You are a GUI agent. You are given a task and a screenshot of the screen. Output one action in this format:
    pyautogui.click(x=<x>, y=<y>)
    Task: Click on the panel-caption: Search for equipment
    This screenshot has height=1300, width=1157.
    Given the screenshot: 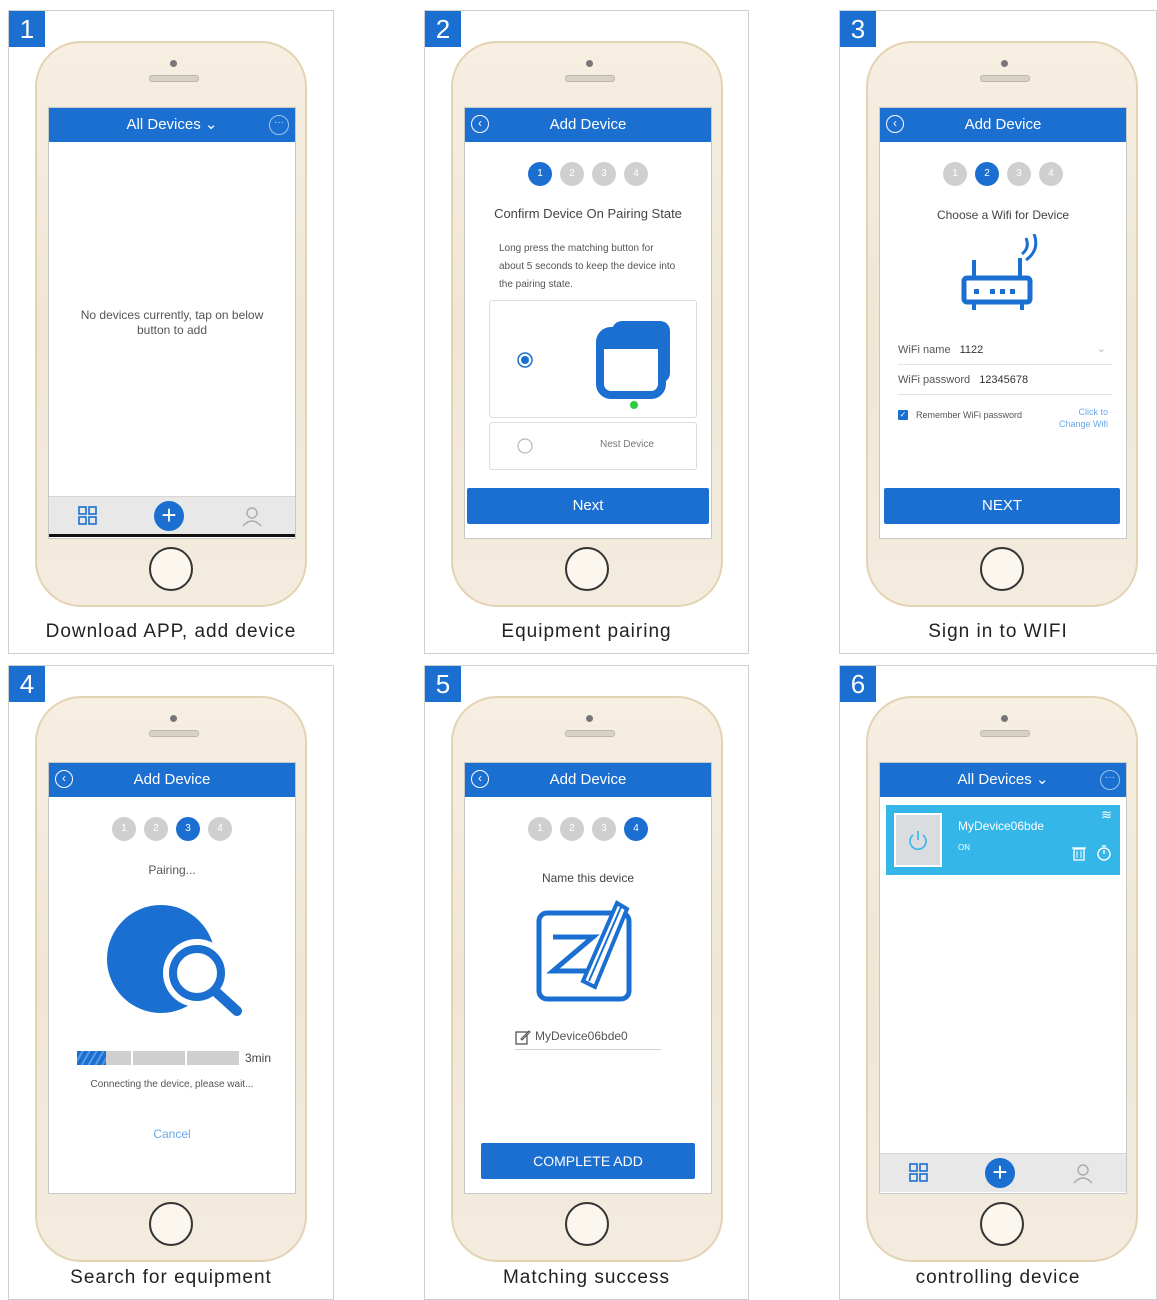 What is the action you would take?
    pyautogui.click(x=171, y=1277)
    